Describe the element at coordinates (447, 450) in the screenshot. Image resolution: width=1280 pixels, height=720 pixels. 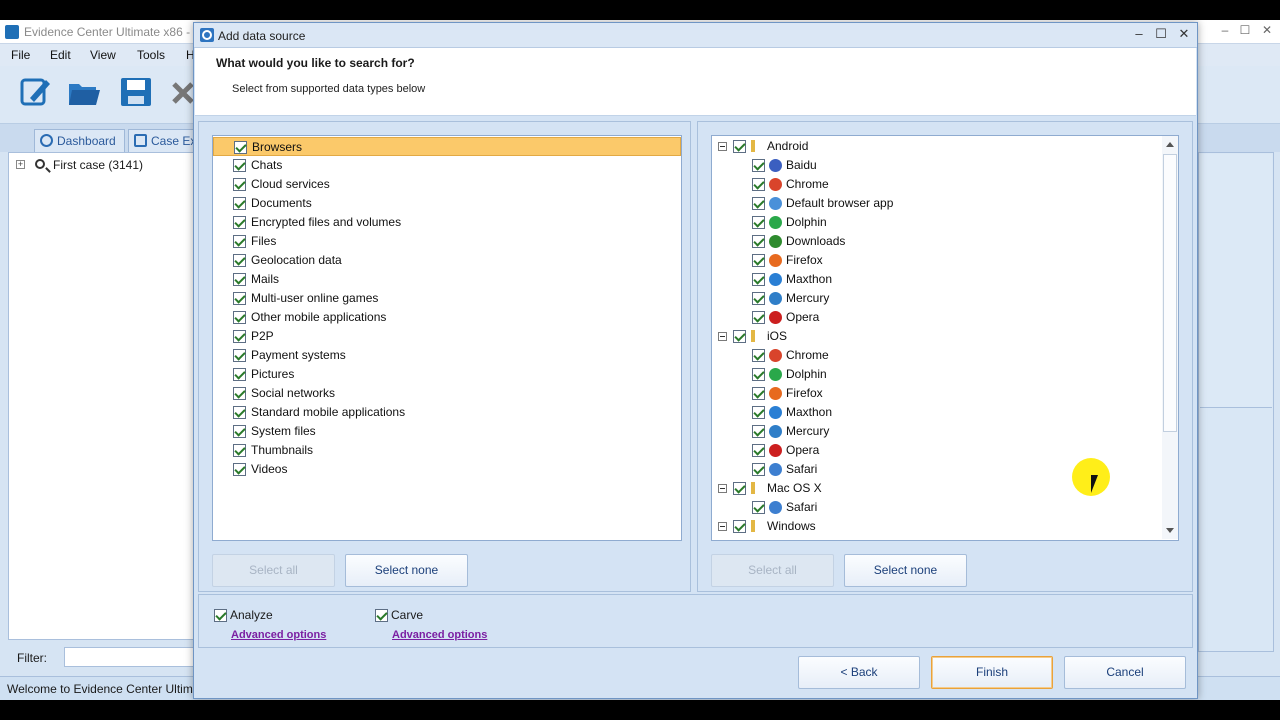
I see `data-type-item: Thumbnails` at that location.